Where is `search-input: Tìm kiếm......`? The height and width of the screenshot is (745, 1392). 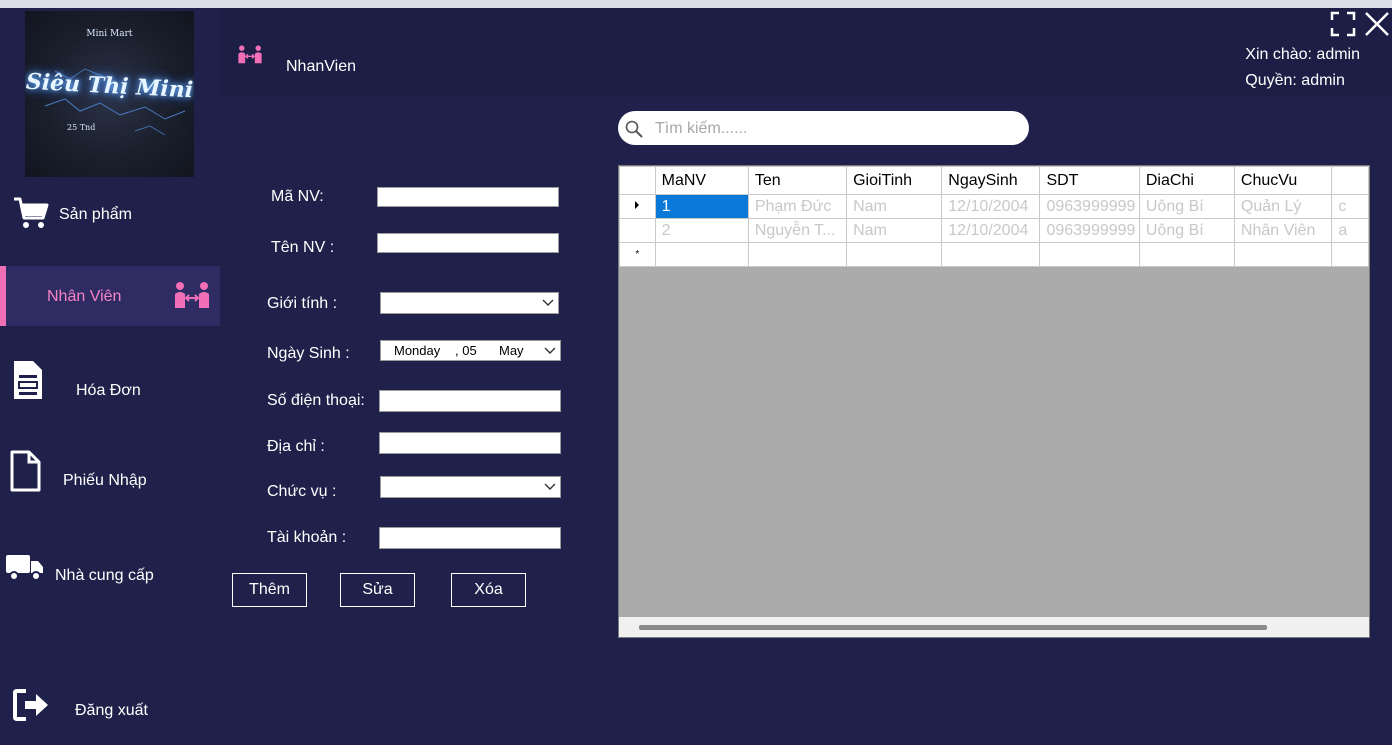
search-input: Tìm kiếm...... is located at coordinates (823, 128).